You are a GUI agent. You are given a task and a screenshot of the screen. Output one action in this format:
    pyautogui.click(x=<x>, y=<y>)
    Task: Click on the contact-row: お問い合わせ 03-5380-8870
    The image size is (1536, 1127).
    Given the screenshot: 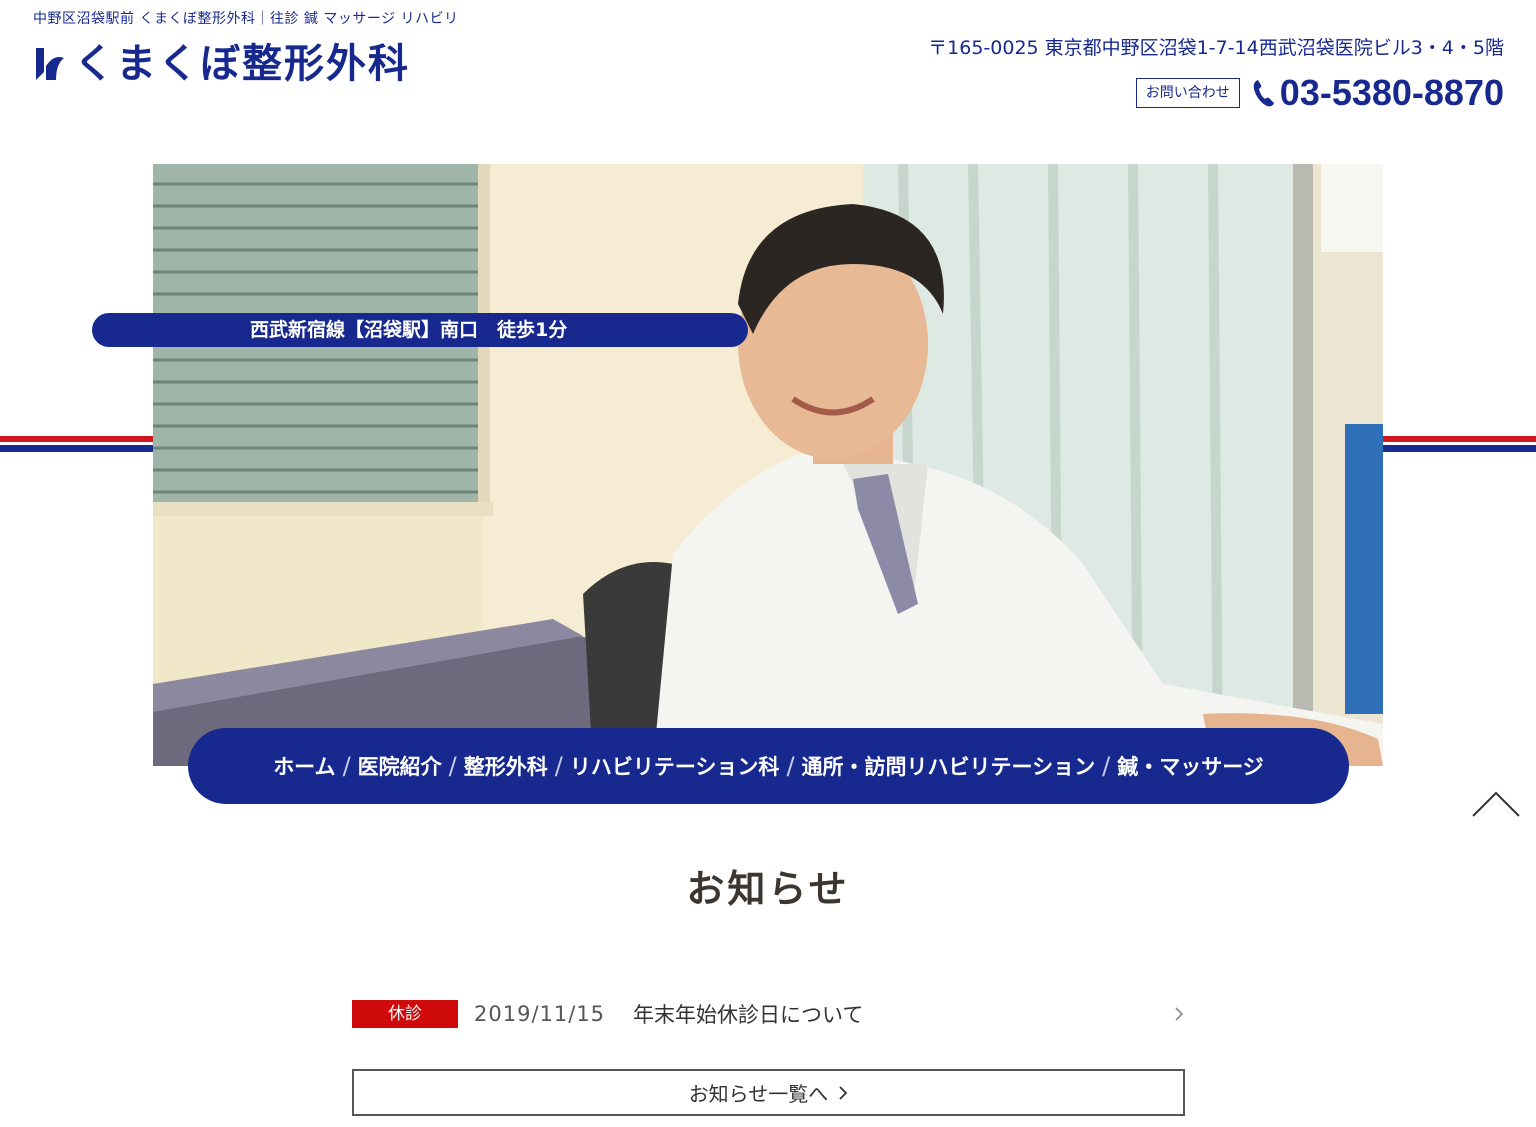 What is the action you would take?
    pyautogui.click(x=1319, y=93)
    